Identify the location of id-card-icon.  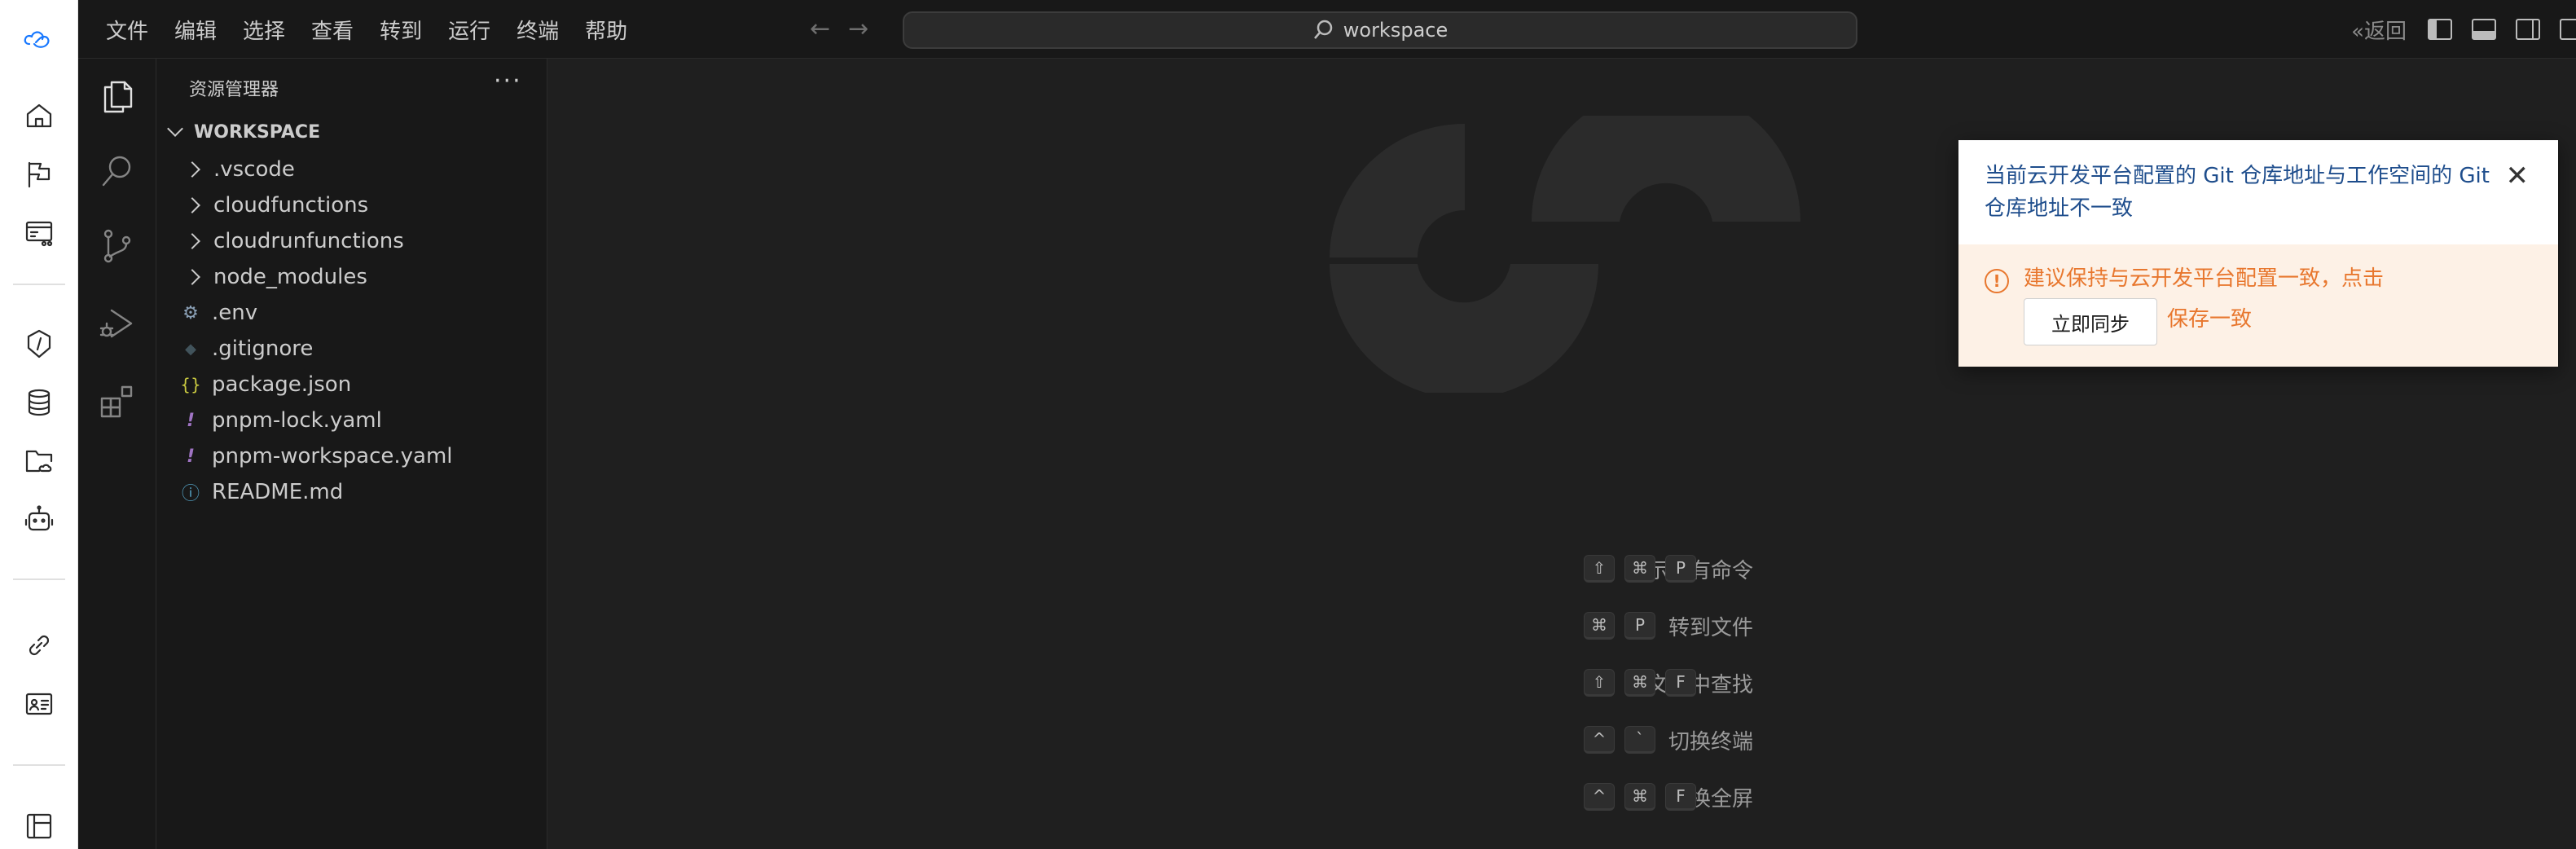
(39, 704).